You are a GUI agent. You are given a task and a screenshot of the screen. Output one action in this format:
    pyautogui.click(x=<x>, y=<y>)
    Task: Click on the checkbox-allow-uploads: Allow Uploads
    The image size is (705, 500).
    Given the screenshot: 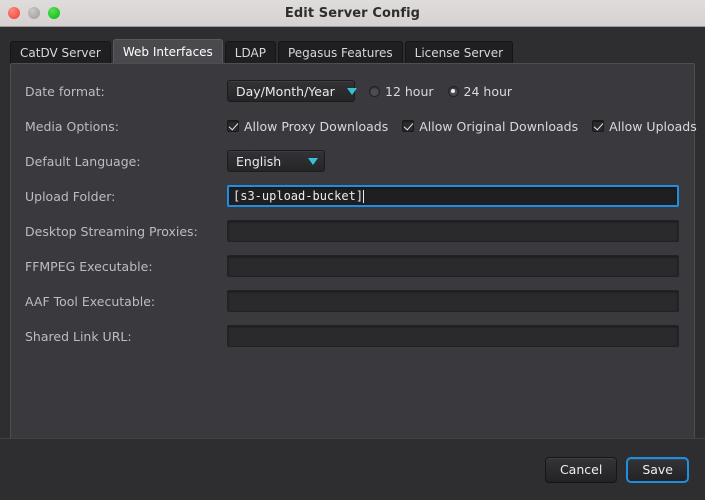 What is the action you would take?
    pyautogui.click(x=644, y=126)
    